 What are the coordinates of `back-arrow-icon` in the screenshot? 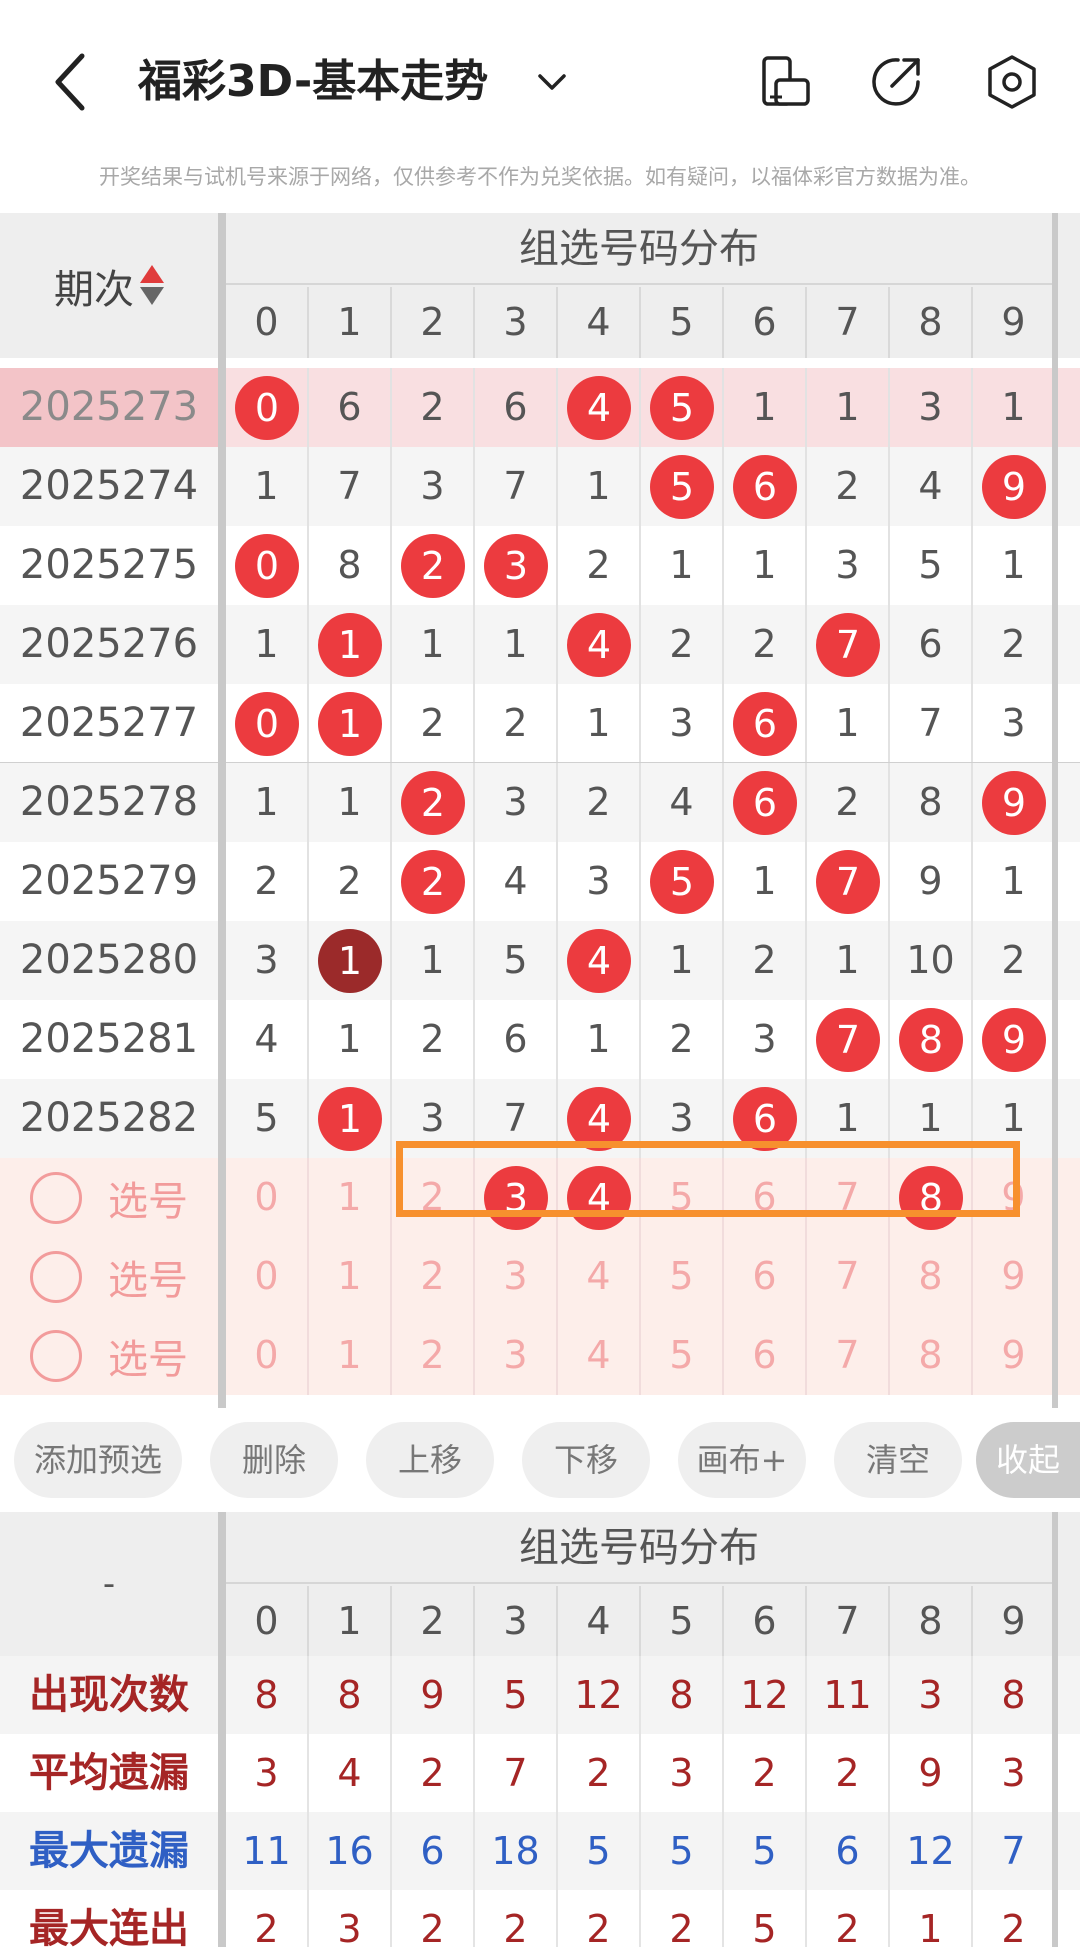 It's located at (70, 82).